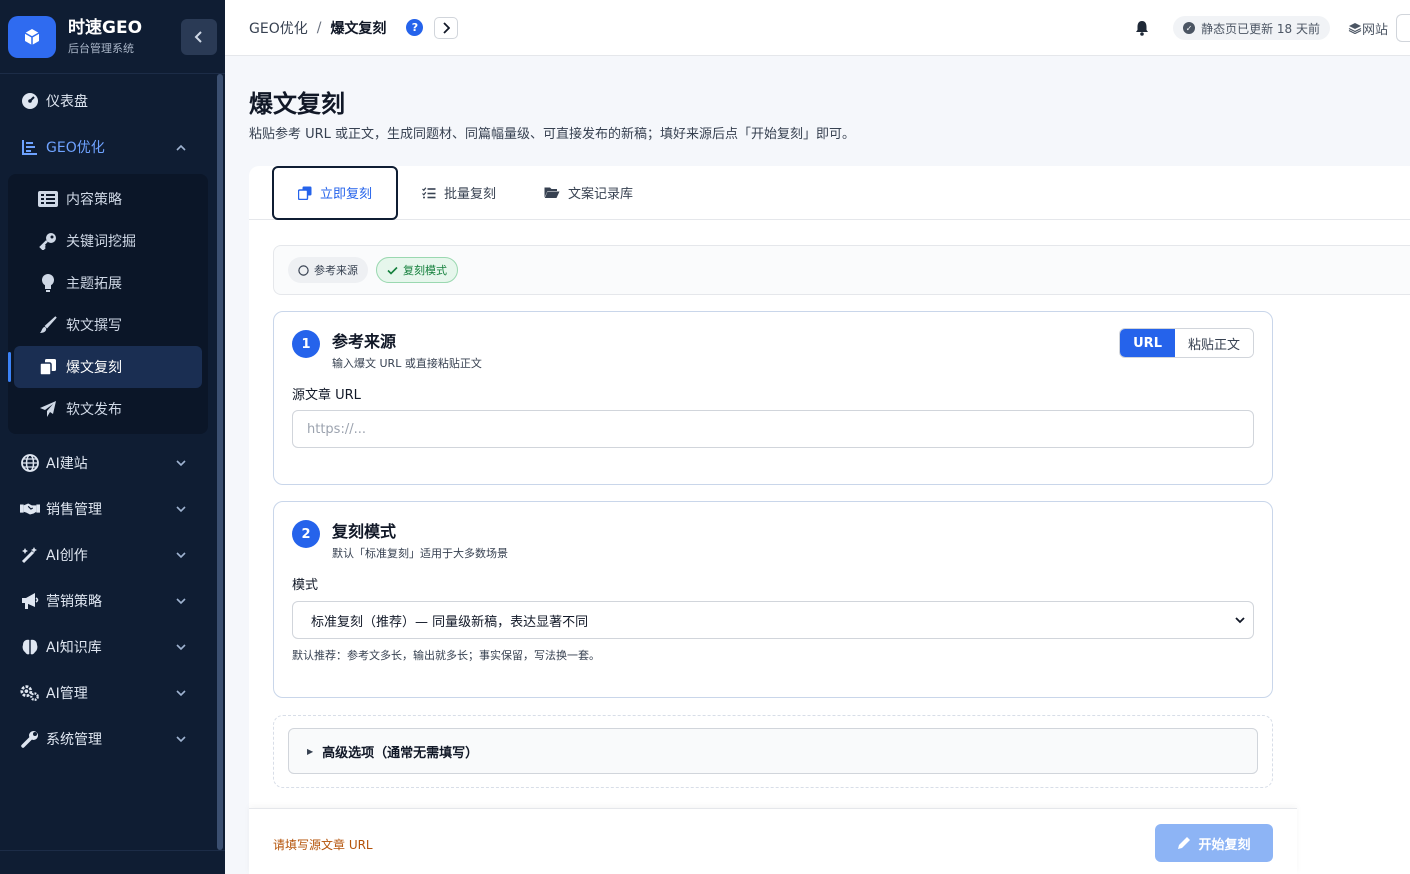  Describe the element at coordinates (105, 27) in the screenshot. I see `brand-title: 时速GEO` at that location.